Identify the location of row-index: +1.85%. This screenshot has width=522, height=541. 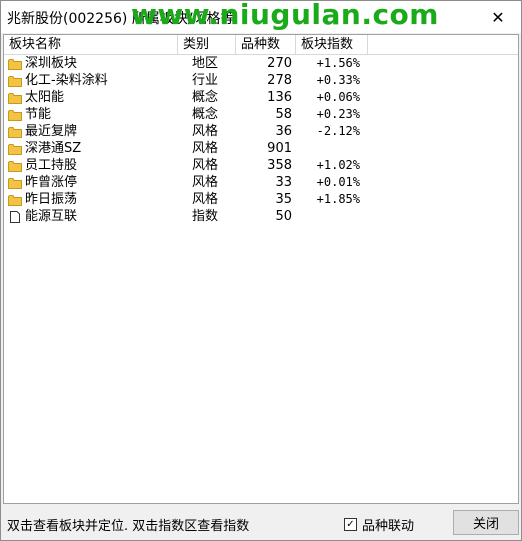
(338, 199).